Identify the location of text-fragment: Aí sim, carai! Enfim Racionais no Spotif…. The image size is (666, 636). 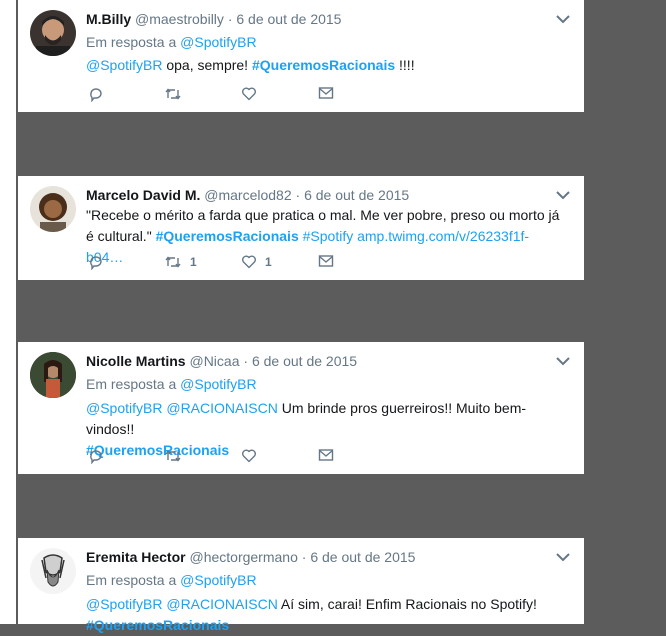
(407, 604).